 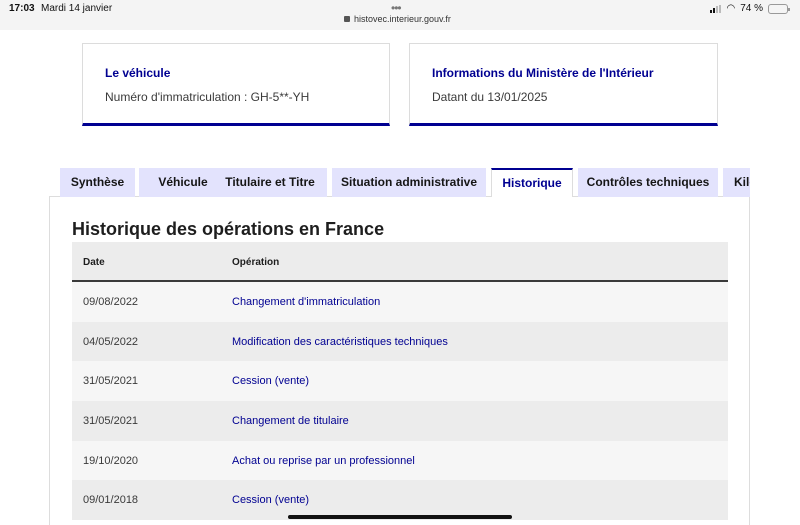 What do you see at coordinates (270, 182) in the screenshot?
I see `tab-titulaire: Titulaire et Titre` at bounding box center [270, 182].